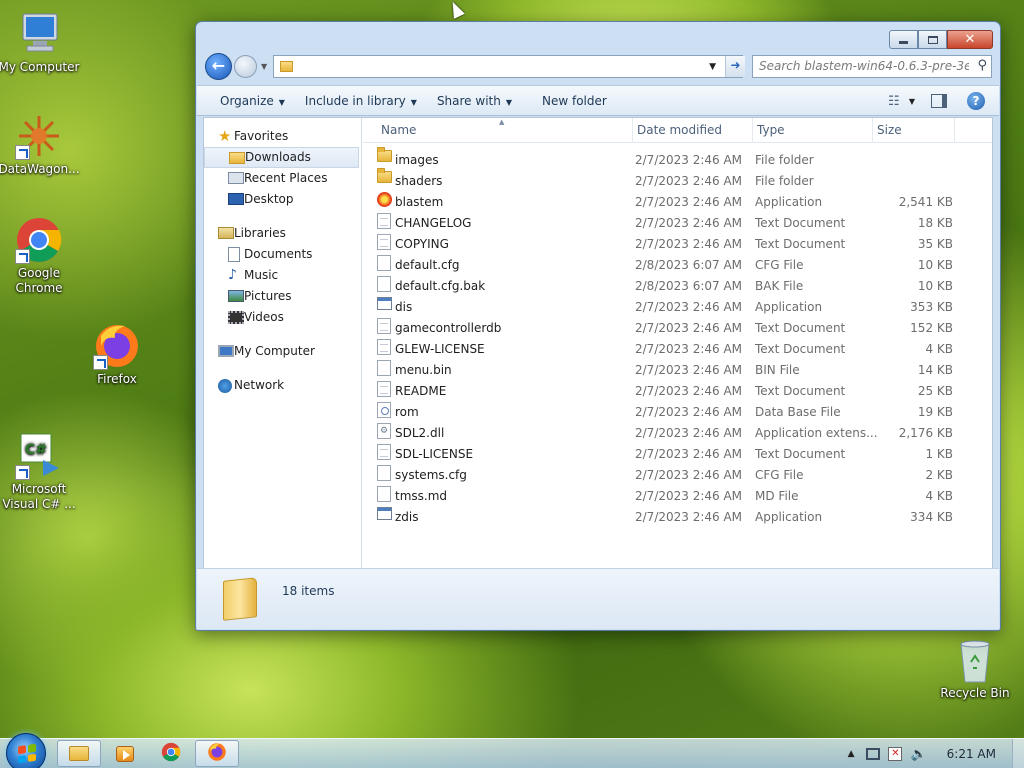  I want to click on forward-button, so click(245, 66).